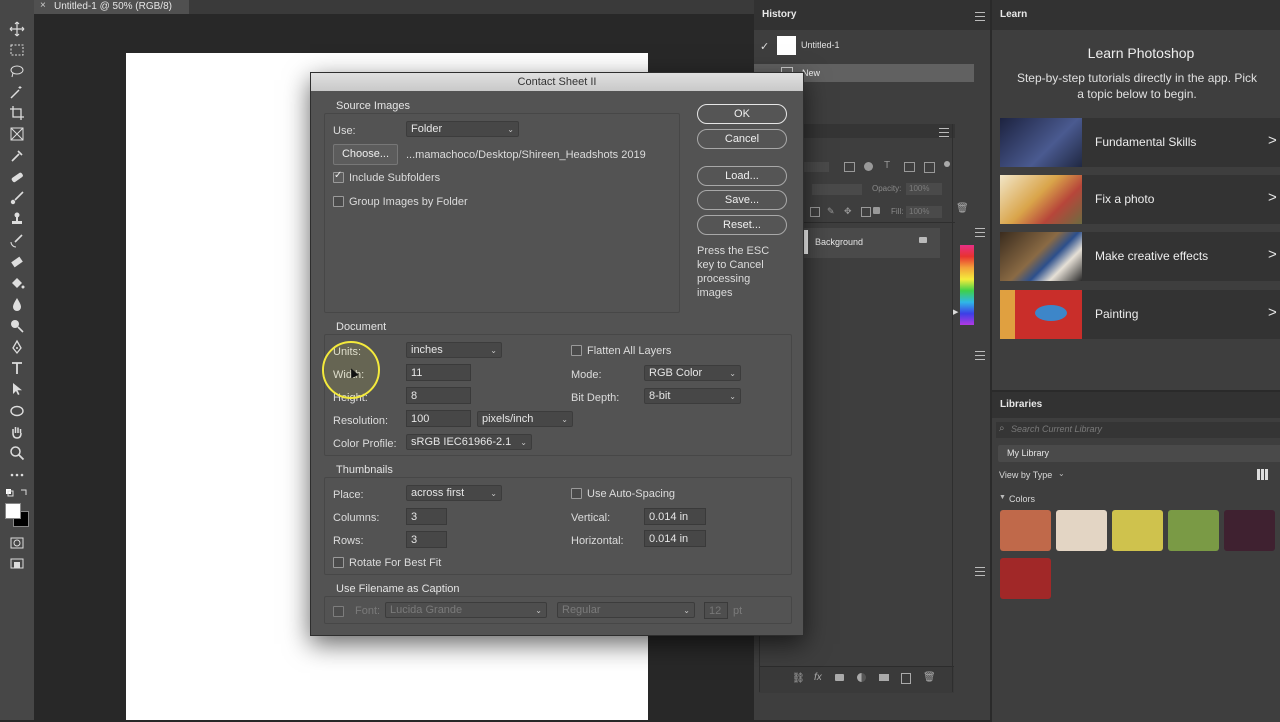 The image size is (1280, 722). I want to click on frame-tool-icon, so click(17, 134).